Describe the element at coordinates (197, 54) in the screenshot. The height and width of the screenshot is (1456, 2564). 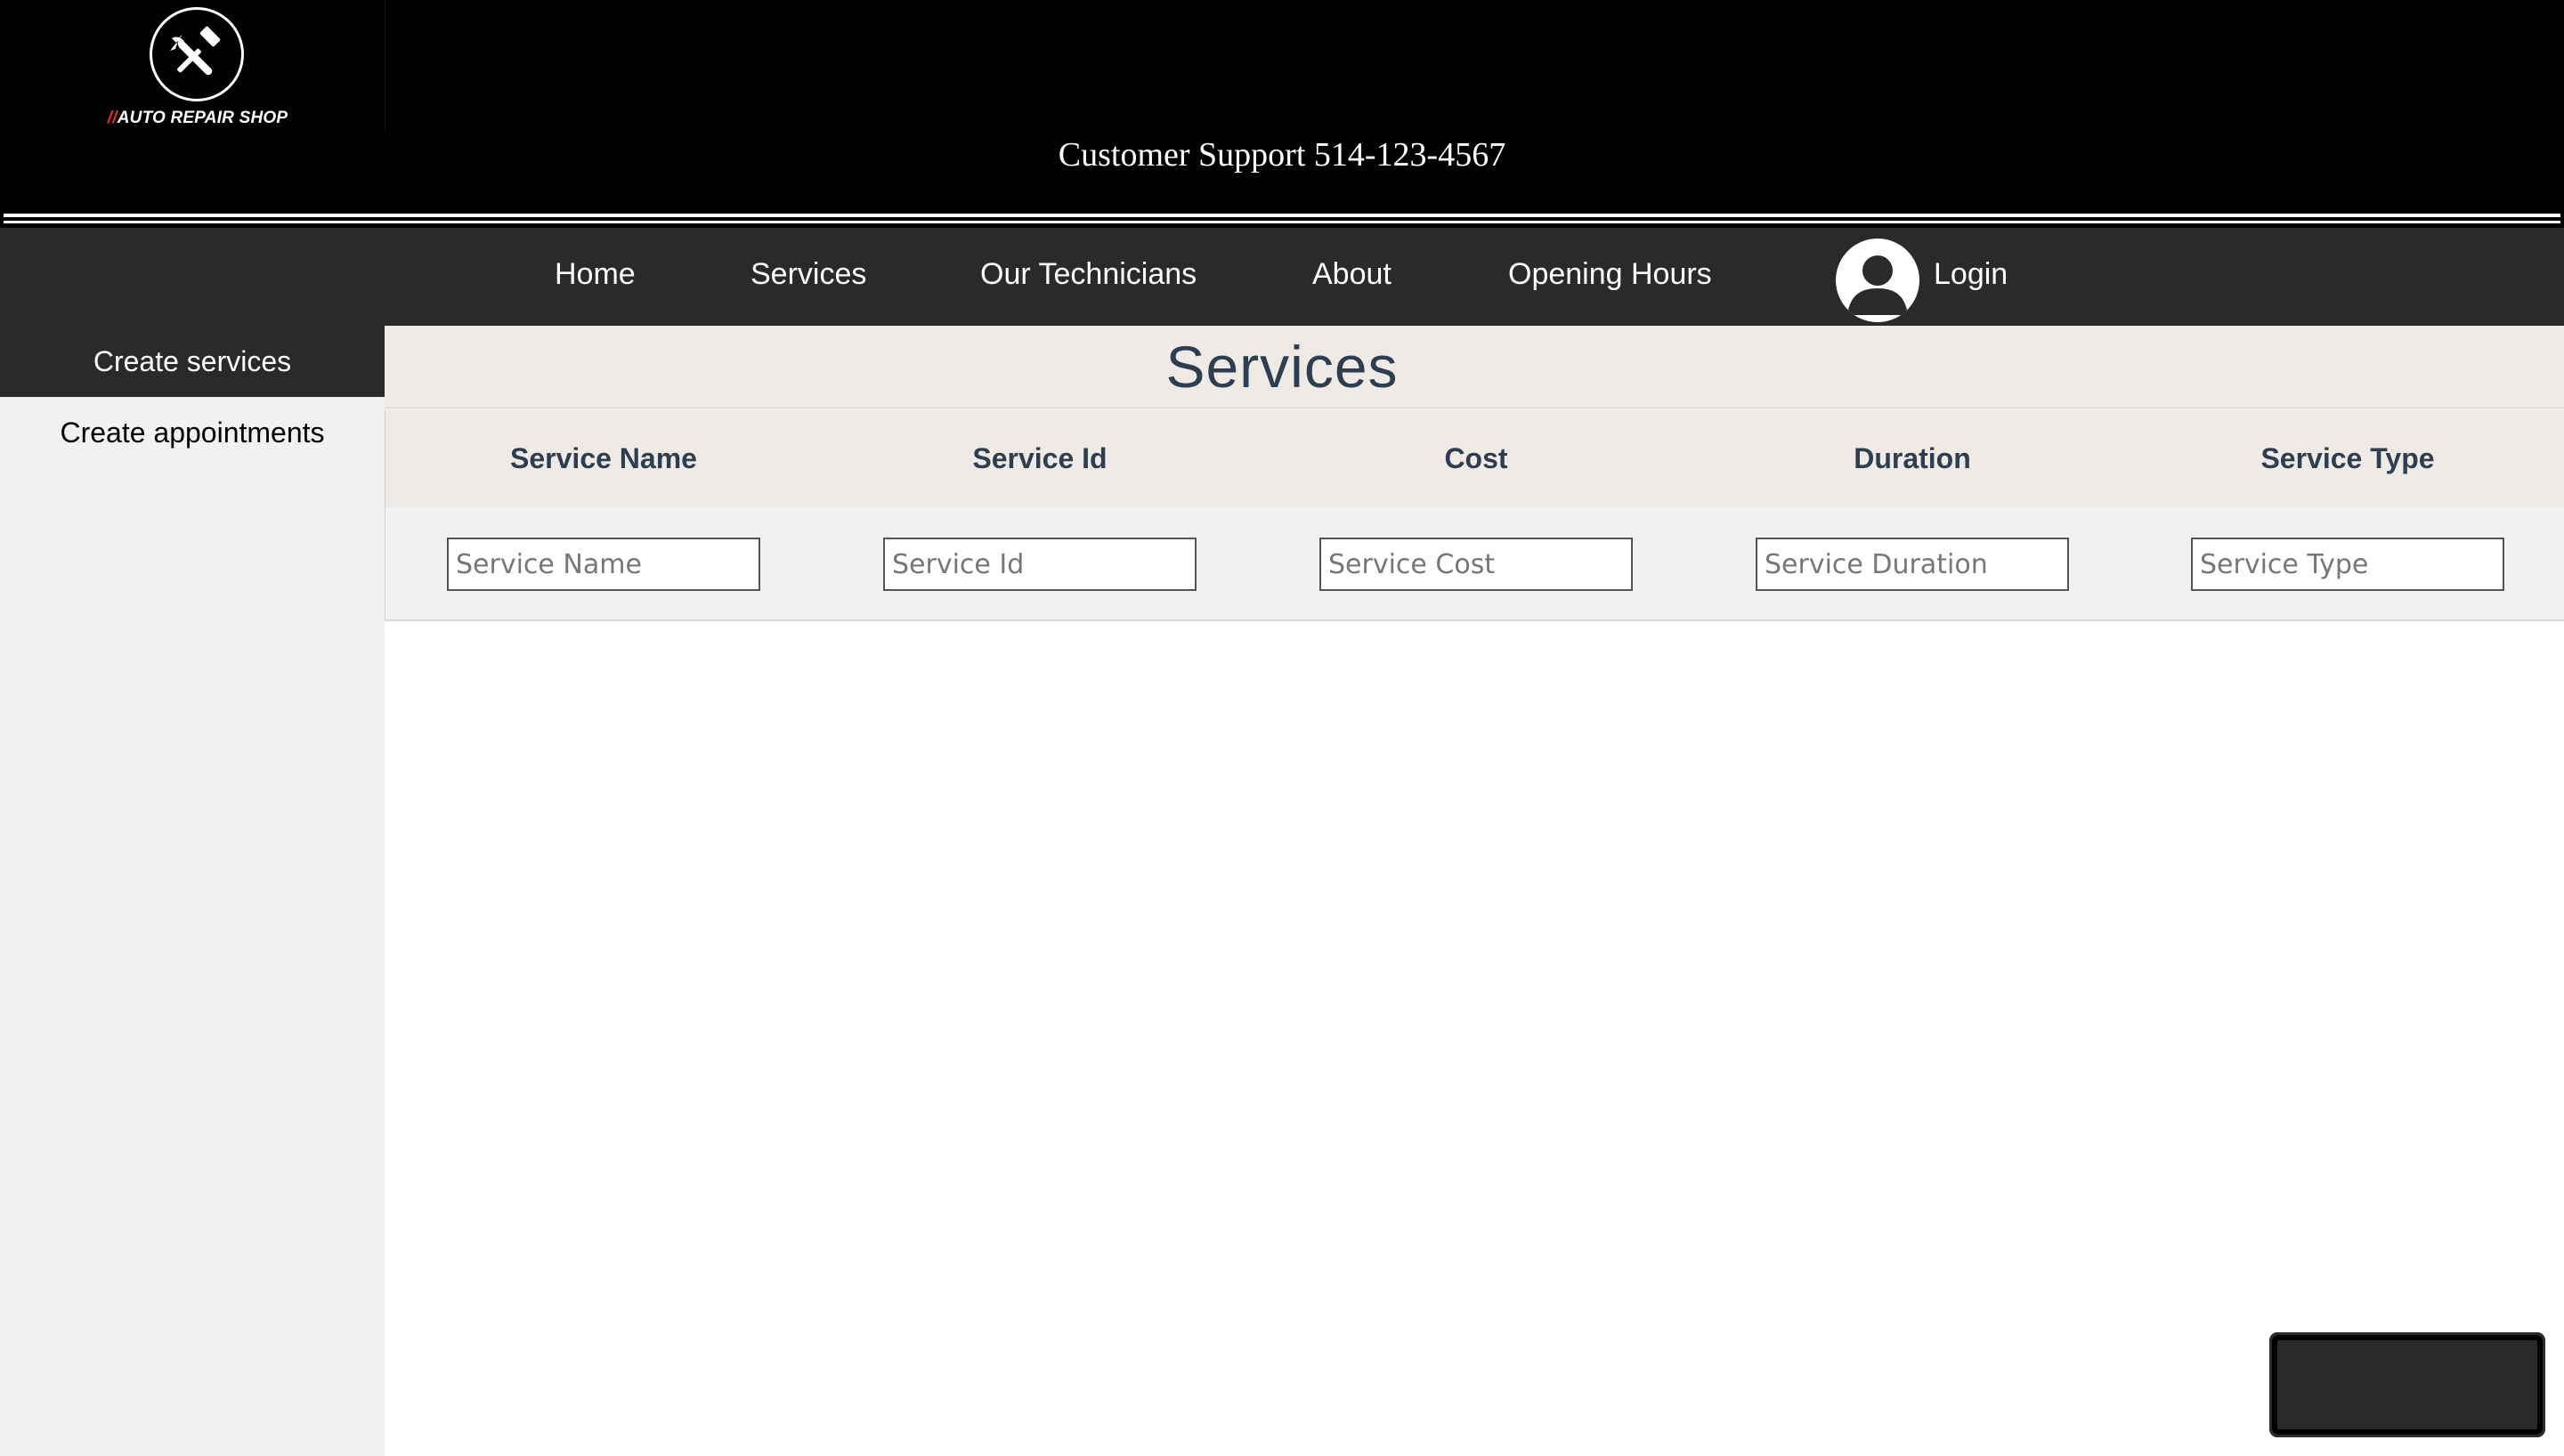
I see `tools-icon` at that location.